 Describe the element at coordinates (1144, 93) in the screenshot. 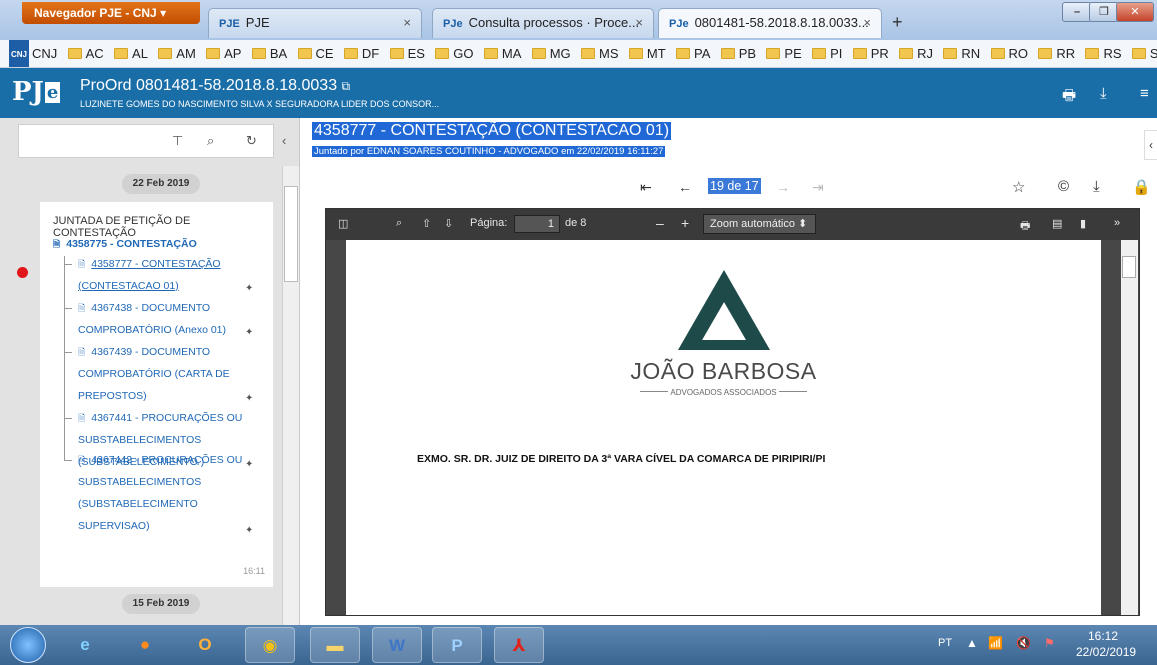

I see `menu-icon: ≡` at that location.